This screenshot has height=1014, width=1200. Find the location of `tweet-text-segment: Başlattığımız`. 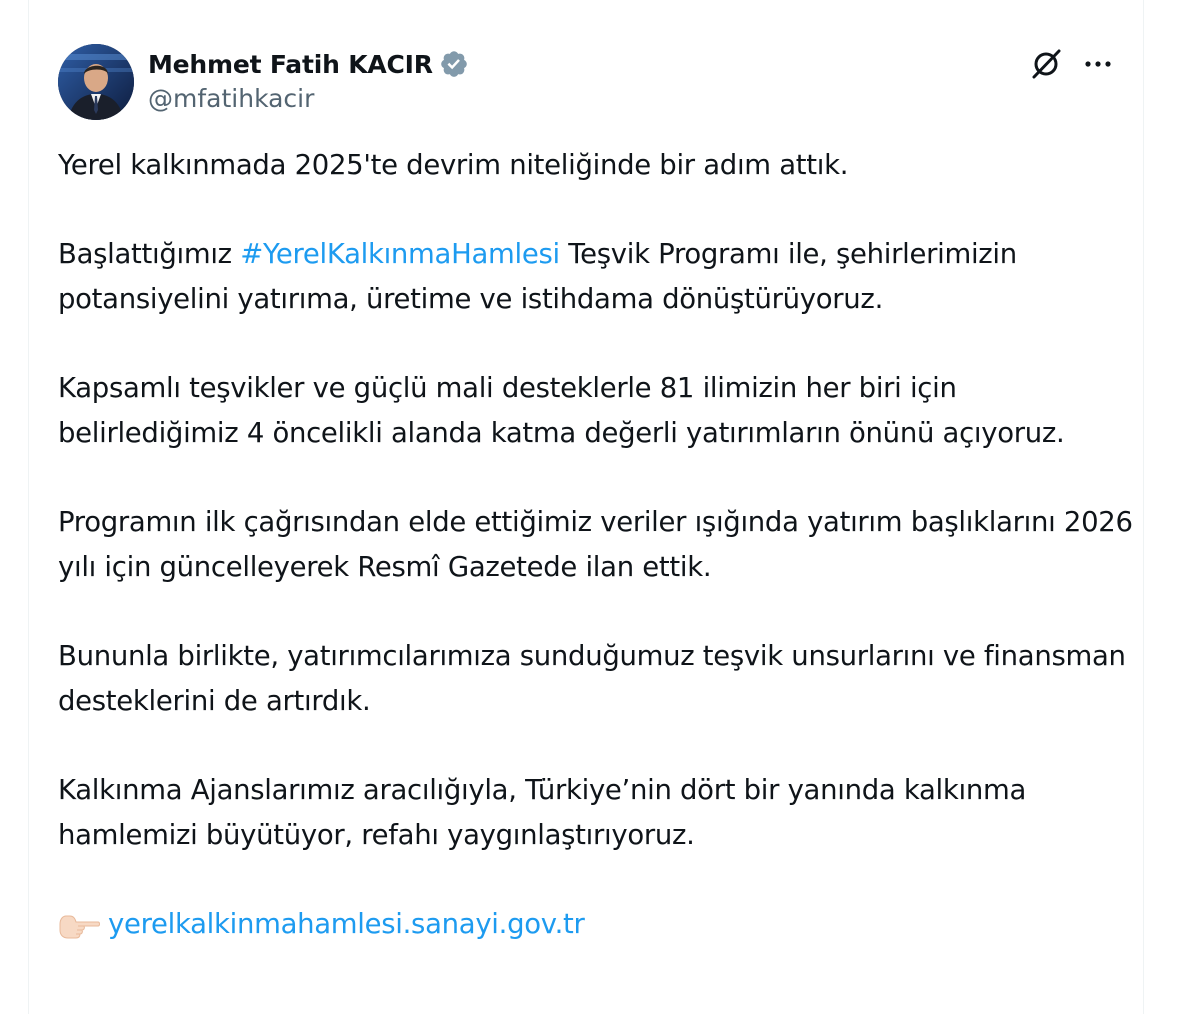

tweet-text-segment: Başlattığımız is located at coordinates (149, 254).